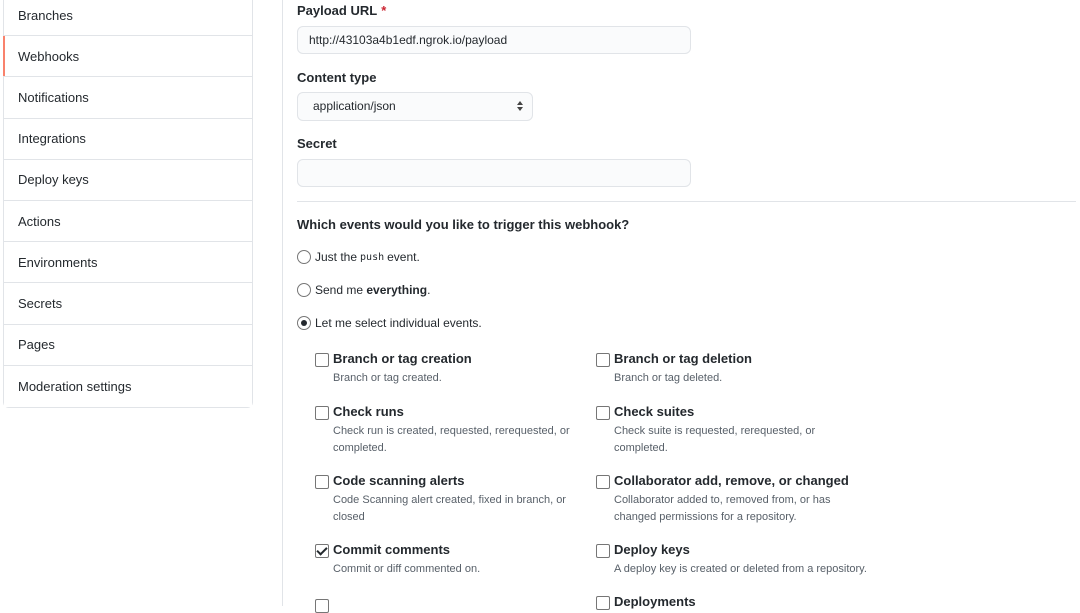  Describe the element at coordinates (128, 304) in the screenshot. I see `sidebar-item-secrets: Secrets` at that location.